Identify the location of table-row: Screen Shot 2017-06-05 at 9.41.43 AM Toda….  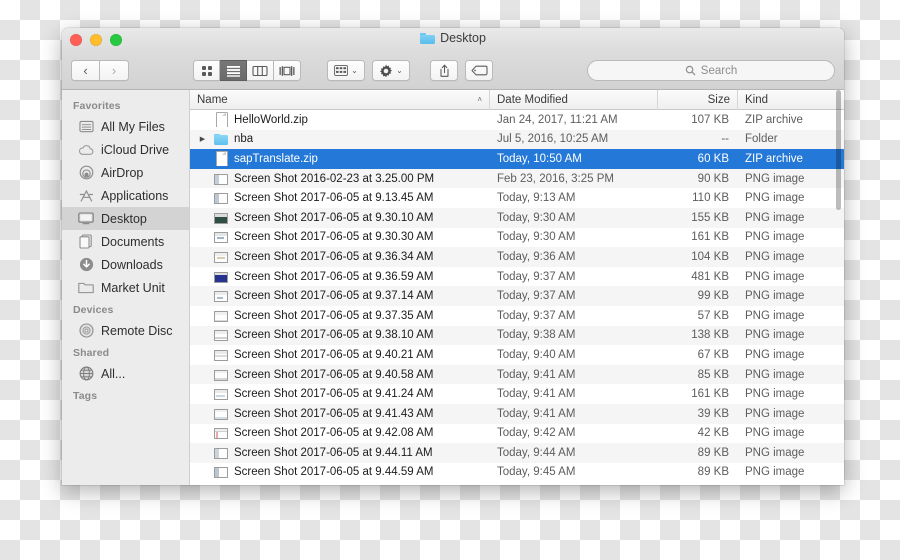
(517, 413).